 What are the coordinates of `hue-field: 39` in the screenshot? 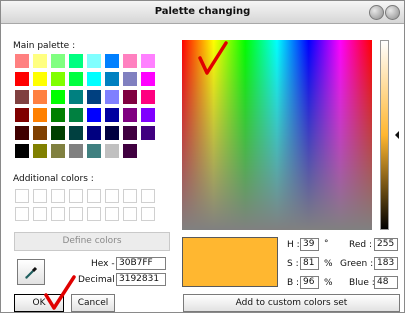 It's located at (309, 244).